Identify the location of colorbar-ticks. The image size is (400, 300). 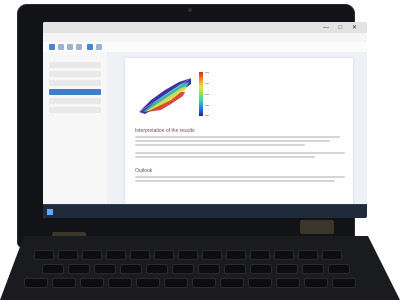
(208, 94).